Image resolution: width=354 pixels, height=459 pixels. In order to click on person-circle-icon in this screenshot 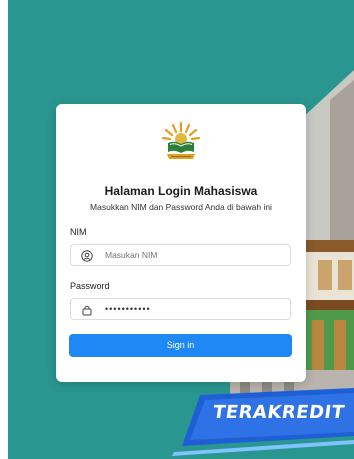, I will do `click(87, 256)`.